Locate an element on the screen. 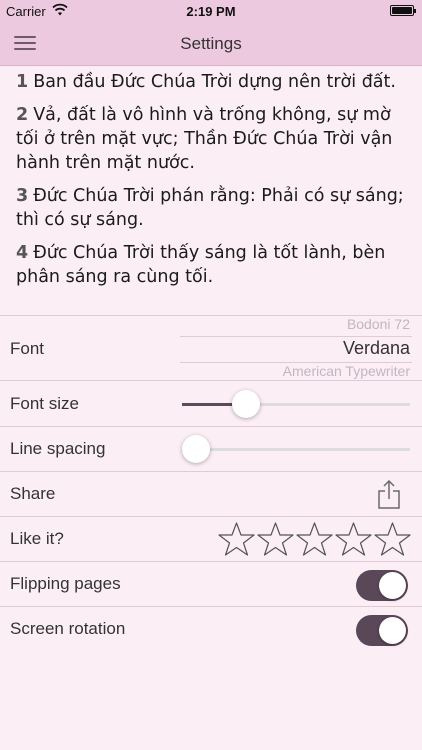 This screenshot has width=422, height=750. rating-label: Like it? is located at coordinates (37, 538).